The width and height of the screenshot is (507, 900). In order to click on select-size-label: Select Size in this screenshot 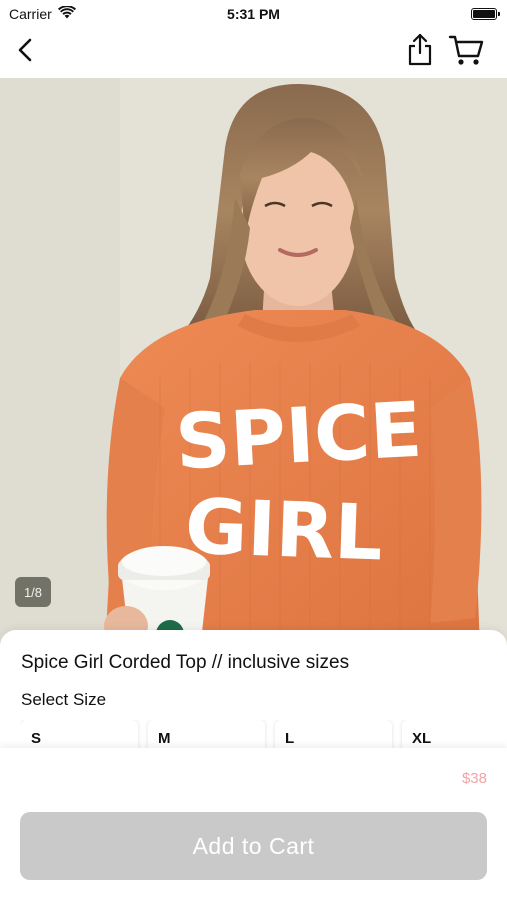, I will do `click(64, 699)`.